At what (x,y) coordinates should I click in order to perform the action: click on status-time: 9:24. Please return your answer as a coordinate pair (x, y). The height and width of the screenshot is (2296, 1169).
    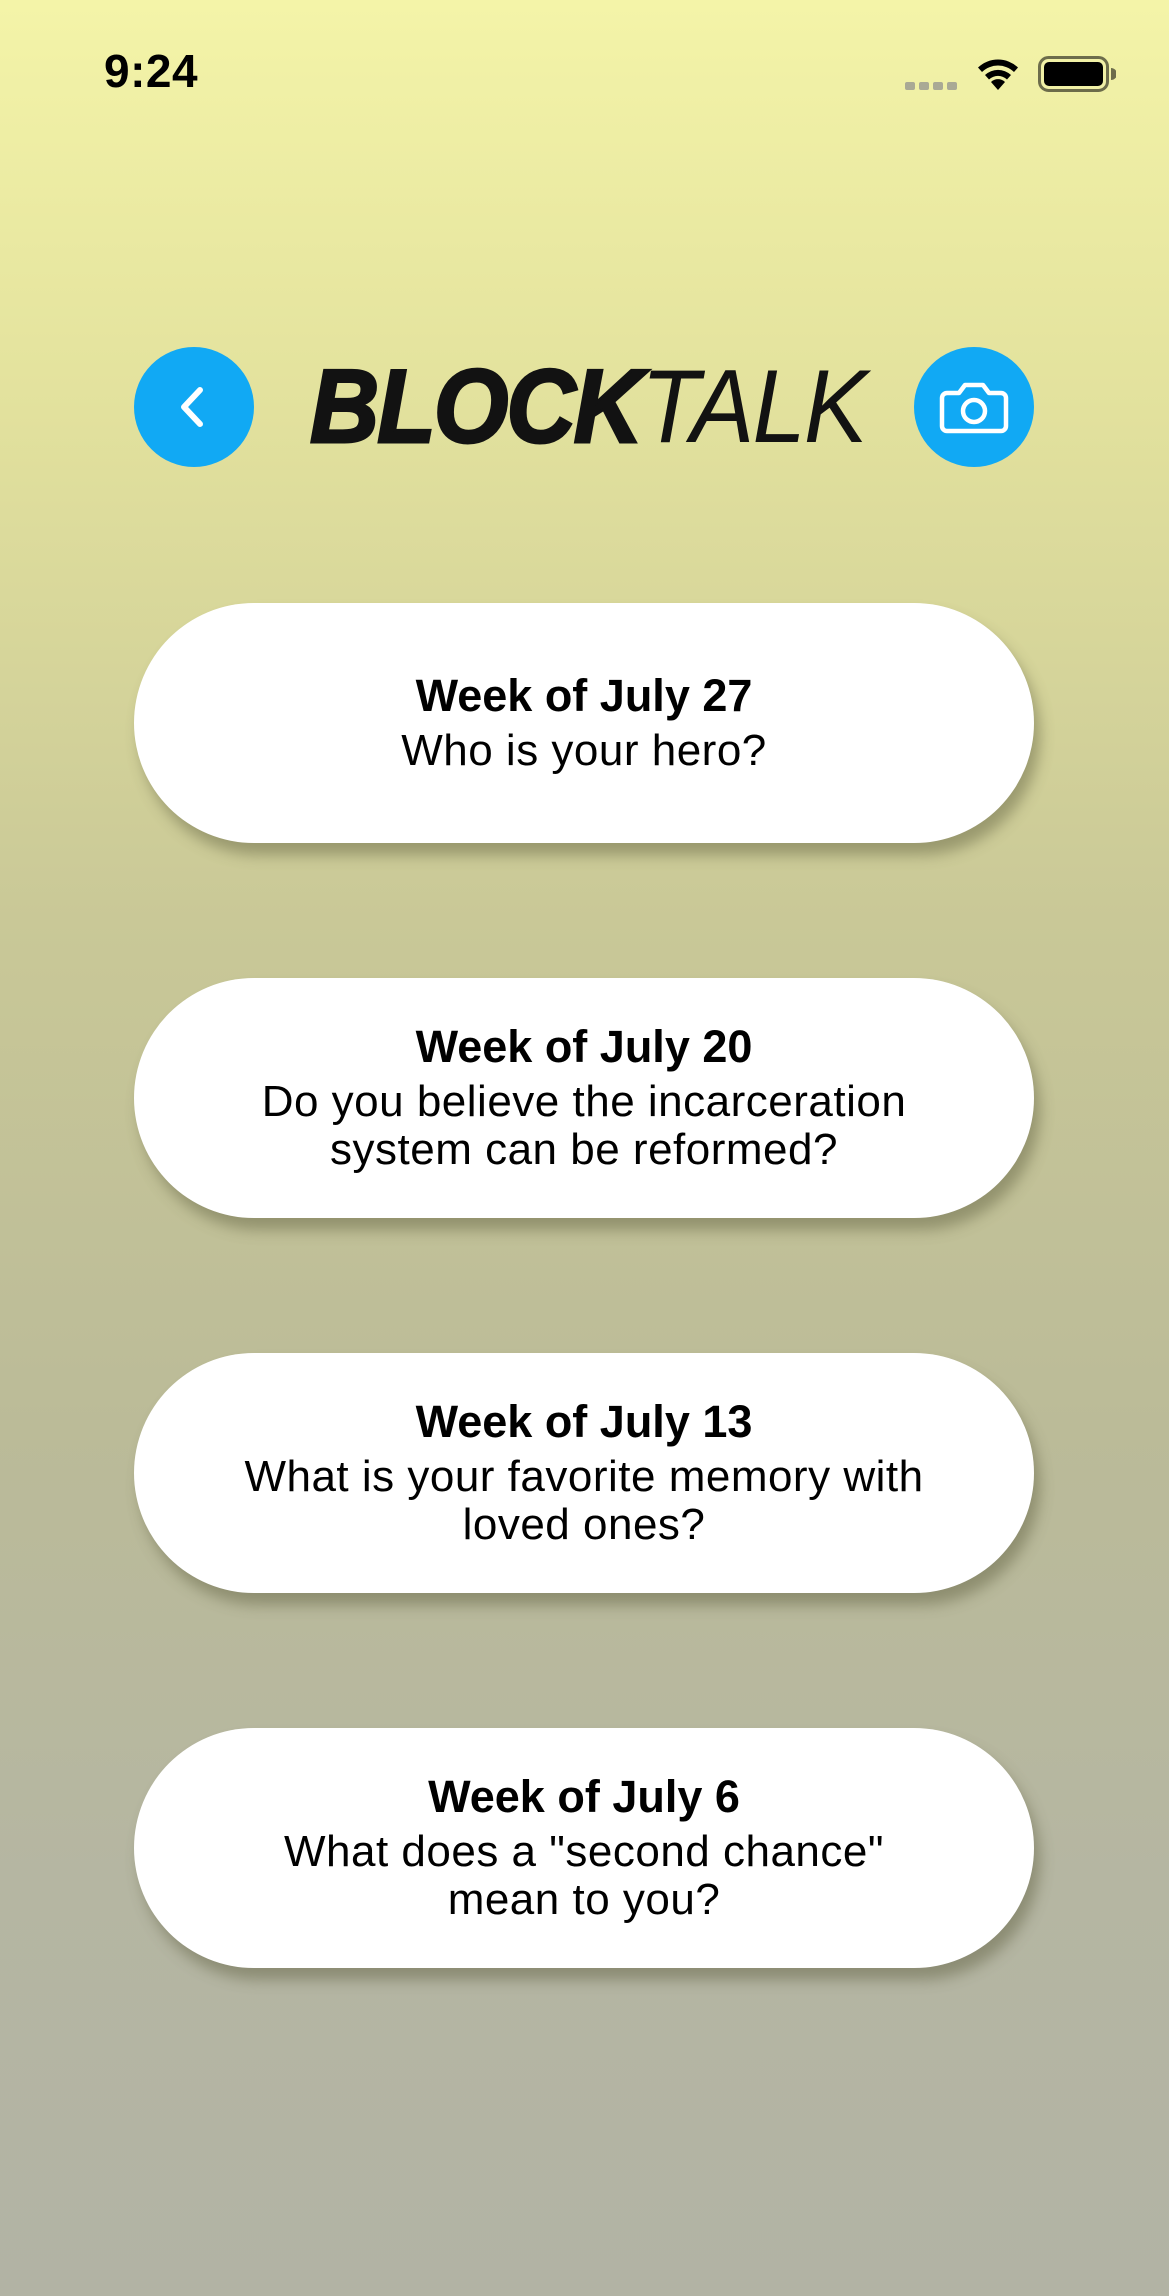
    Looking at the image, I should click on (151, 71).